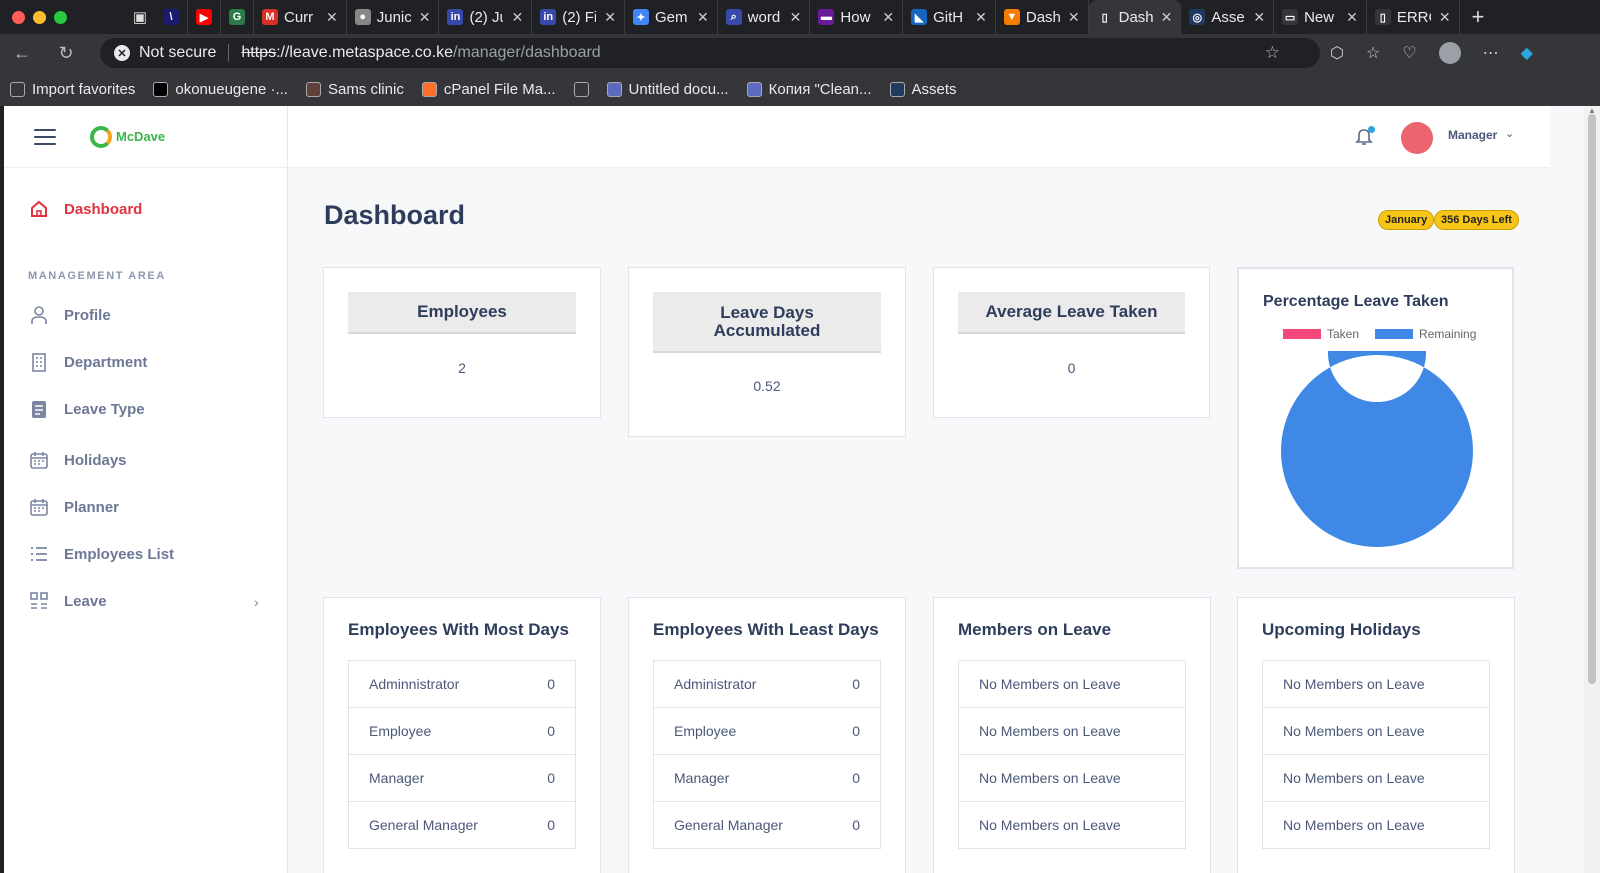  What do you see at coordinates (60, 17) in the screenshot?
I see `maximize-window-button` at bounding box center [60, 17].